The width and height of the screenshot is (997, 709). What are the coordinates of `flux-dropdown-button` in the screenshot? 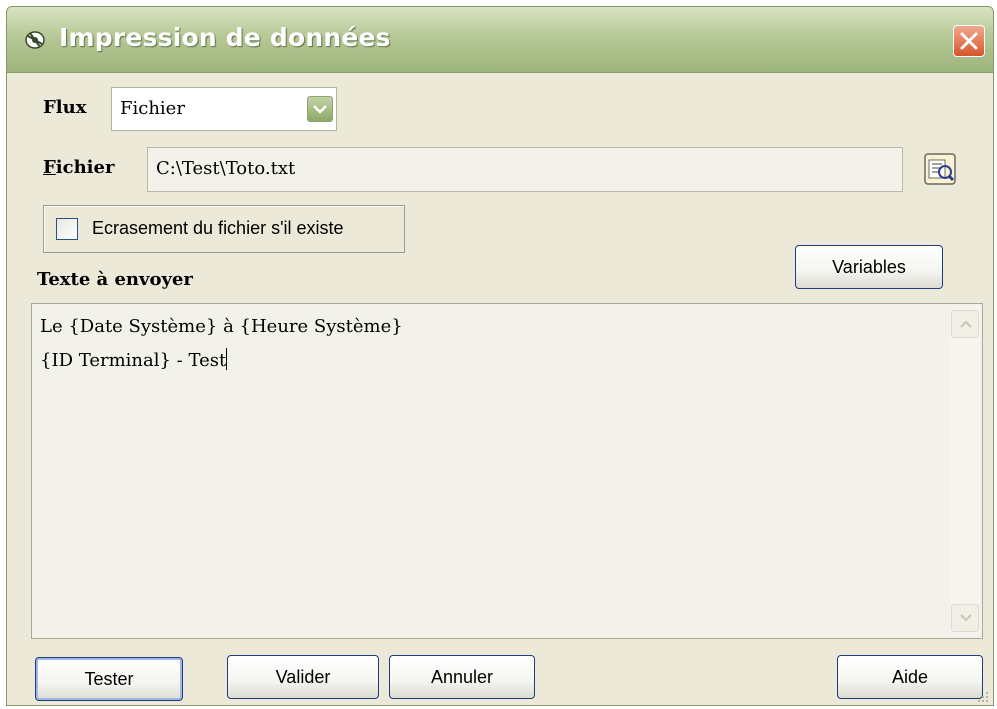 It's located at (320, 109).